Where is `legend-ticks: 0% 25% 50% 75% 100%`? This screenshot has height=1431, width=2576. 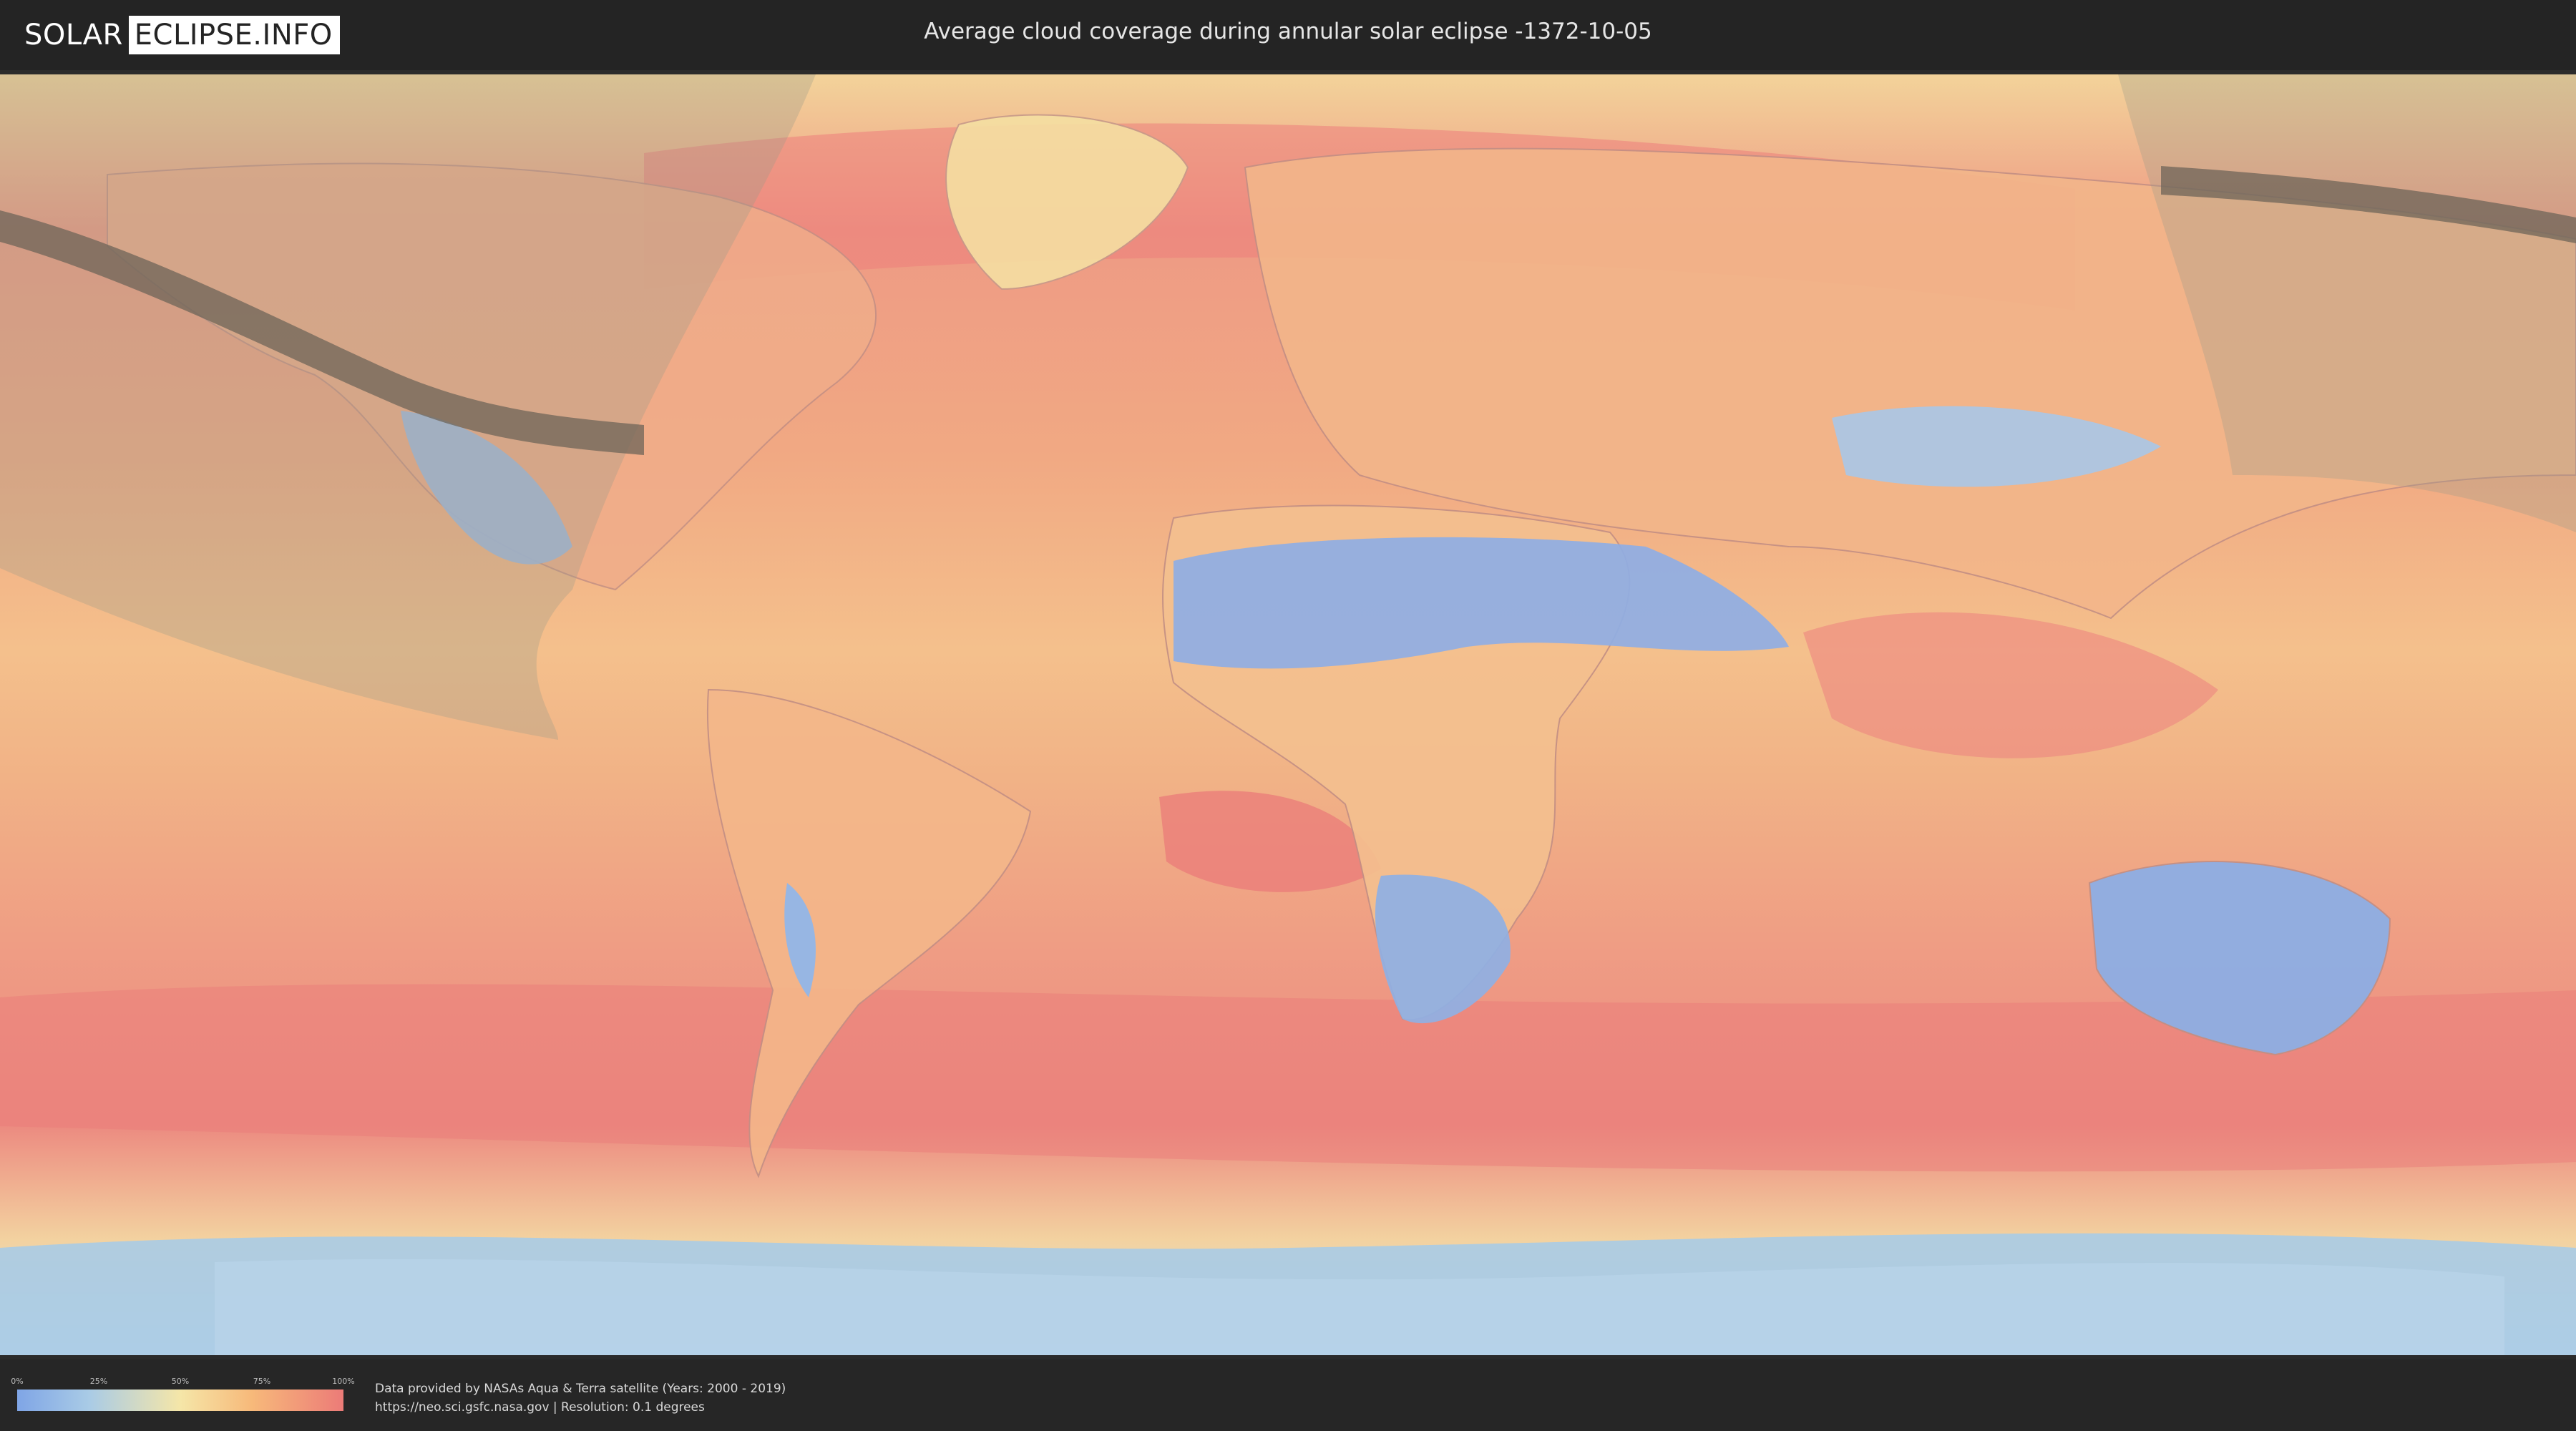 legend-ticks: 0% 25% 50% 75% 100% is located at coordinates (182, 1383).